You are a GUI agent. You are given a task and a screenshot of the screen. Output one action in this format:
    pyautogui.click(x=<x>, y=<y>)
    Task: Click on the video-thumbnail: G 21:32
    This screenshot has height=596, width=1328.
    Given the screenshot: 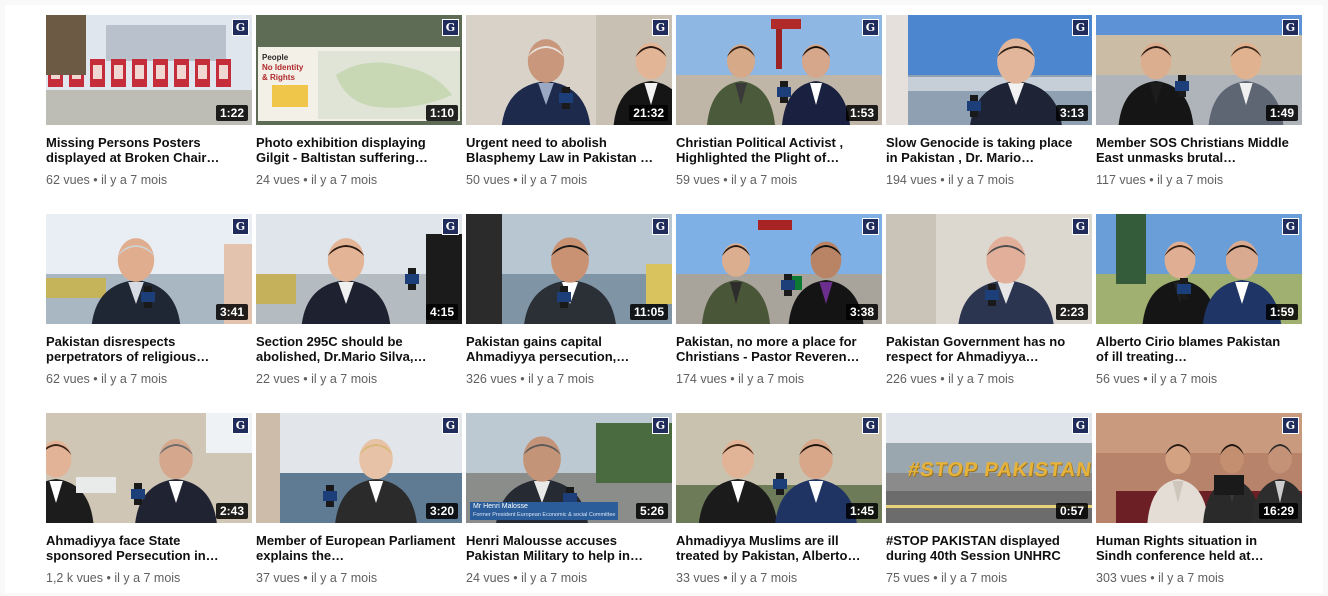 What is the action you would take?
    pyautogui.click(x=569, y=70)
    